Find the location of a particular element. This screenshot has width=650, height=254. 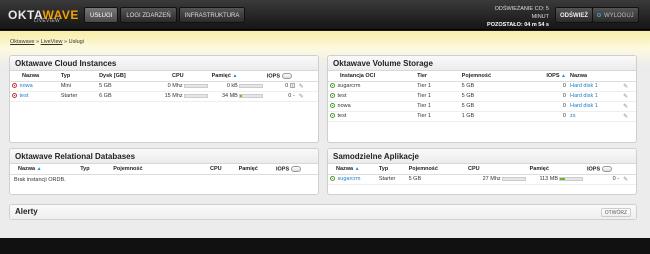

oktawave-logo: OKTAWAVE LIVEVIEW is located at coordinates (43, 16).